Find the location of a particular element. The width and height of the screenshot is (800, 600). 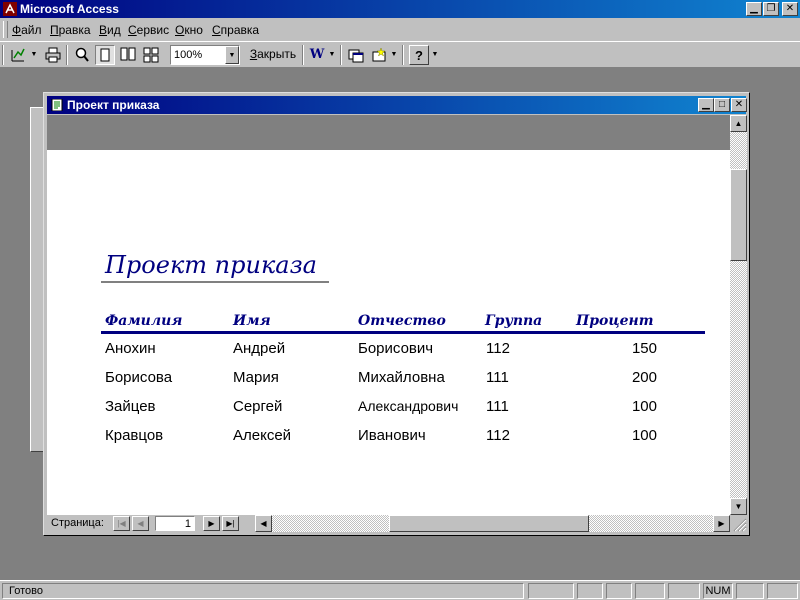

restore-button: ❐ is located at coordinates (771, 9).